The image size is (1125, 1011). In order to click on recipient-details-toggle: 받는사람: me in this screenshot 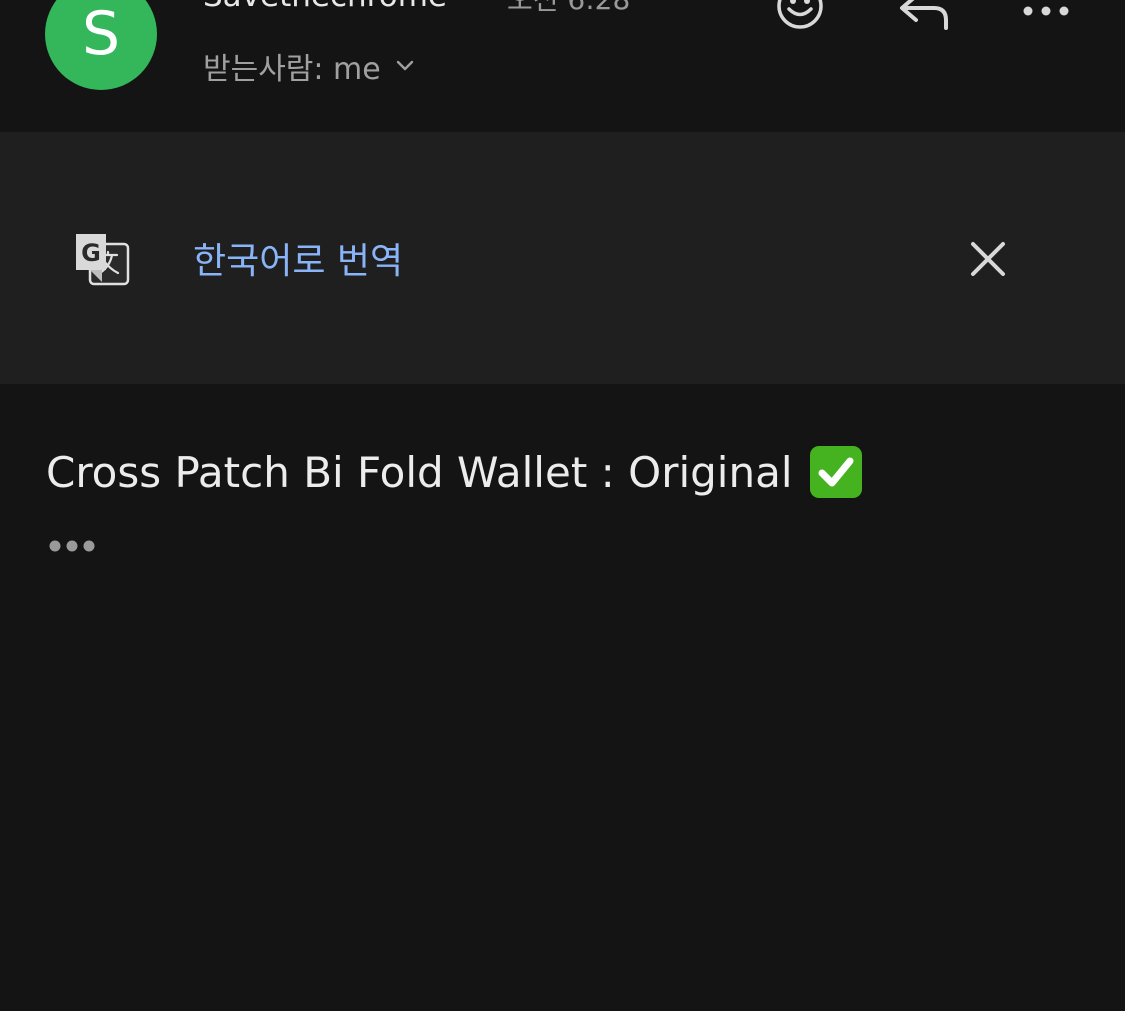, I will do `click(309, 66)`.